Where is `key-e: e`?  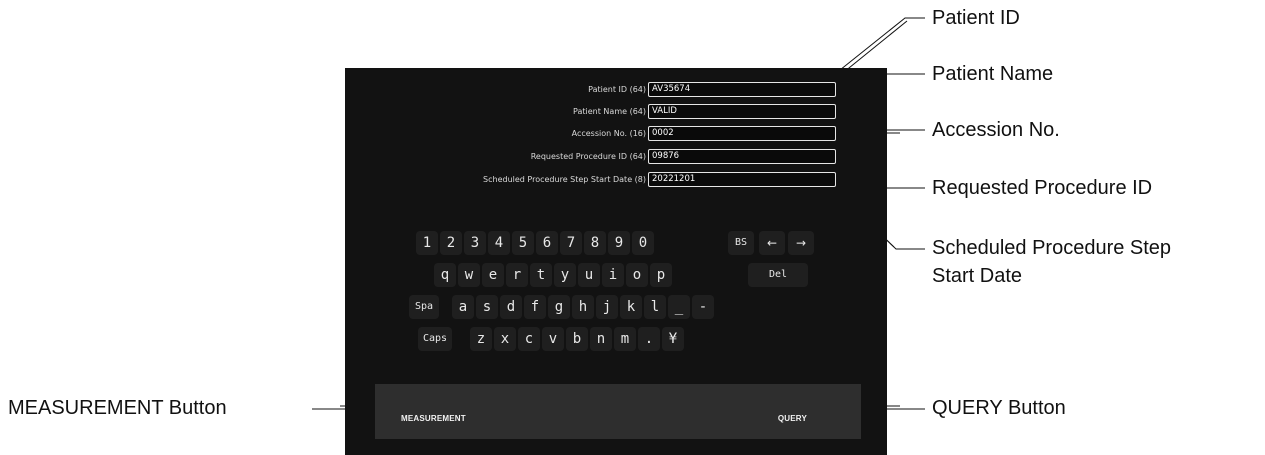 key-e: e is located at coordinates (493, 275).